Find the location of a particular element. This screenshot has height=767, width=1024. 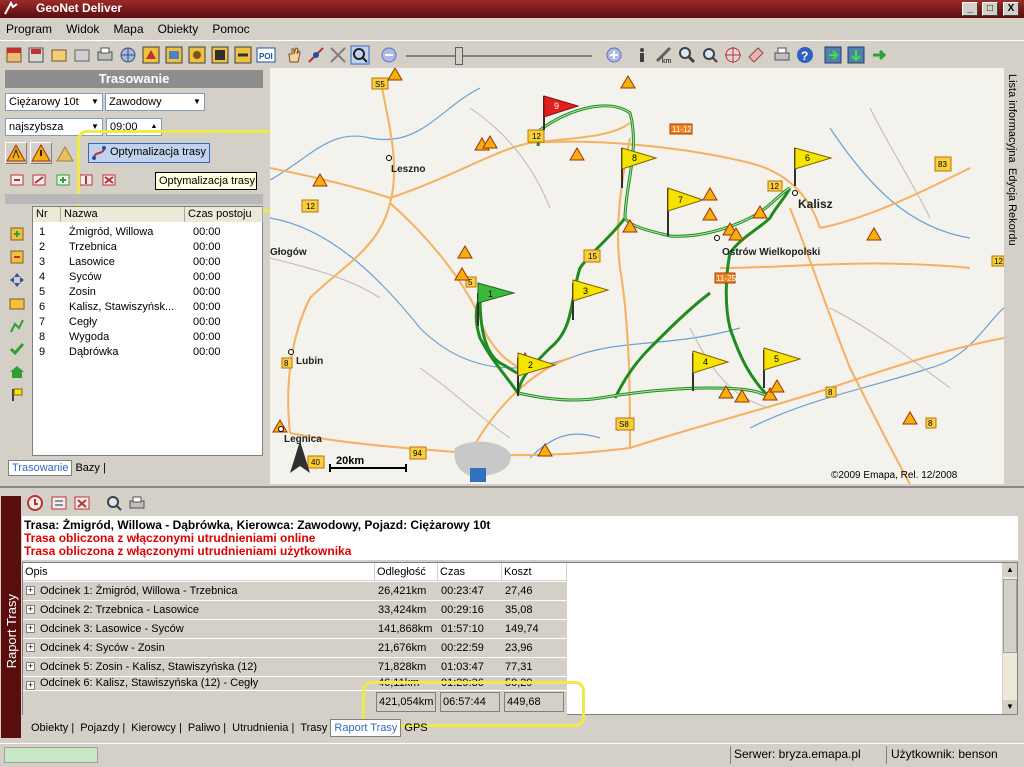

tab-route-report: Raport Trasy is located at coordinates (366, 728).